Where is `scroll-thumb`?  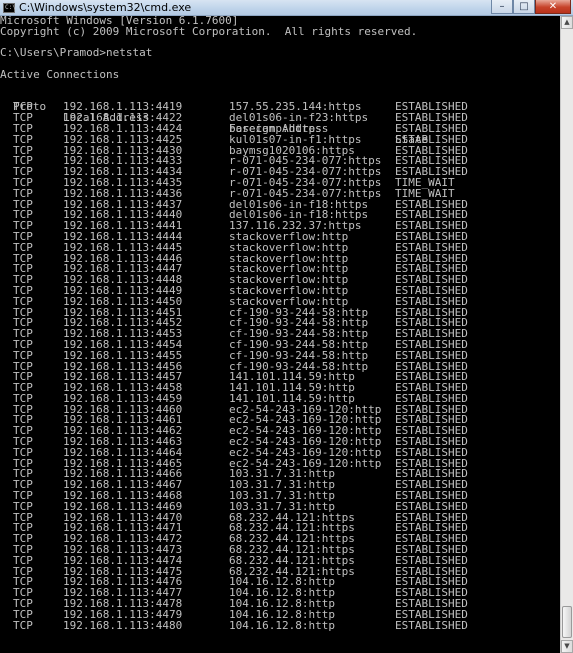 scroll-thumb is located at coordinates (567, 622).